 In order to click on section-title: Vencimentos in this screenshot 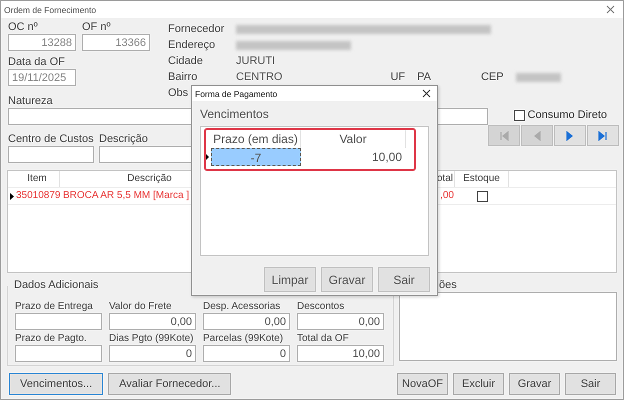, I will do `click(234, 114)`.